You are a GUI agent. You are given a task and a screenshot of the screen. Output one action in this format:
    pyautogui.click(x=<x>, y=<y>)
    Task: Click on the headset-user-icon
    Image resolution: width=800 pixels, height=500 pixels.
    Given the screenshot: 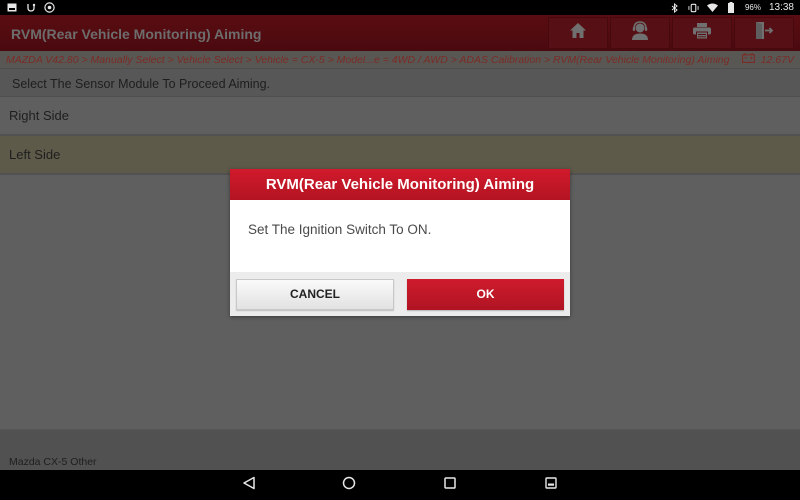 What is the action you would take?
    pyautogui.click(x=640, y=33)
    